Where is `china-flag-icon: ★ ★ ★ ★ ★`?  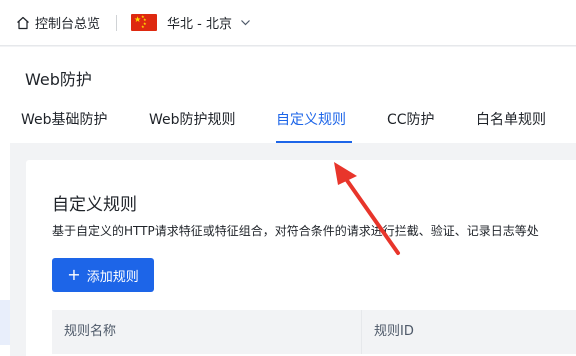 china-flag-icon: ★ ★ ★ ★ ★ is located at coordinates (144, 22).